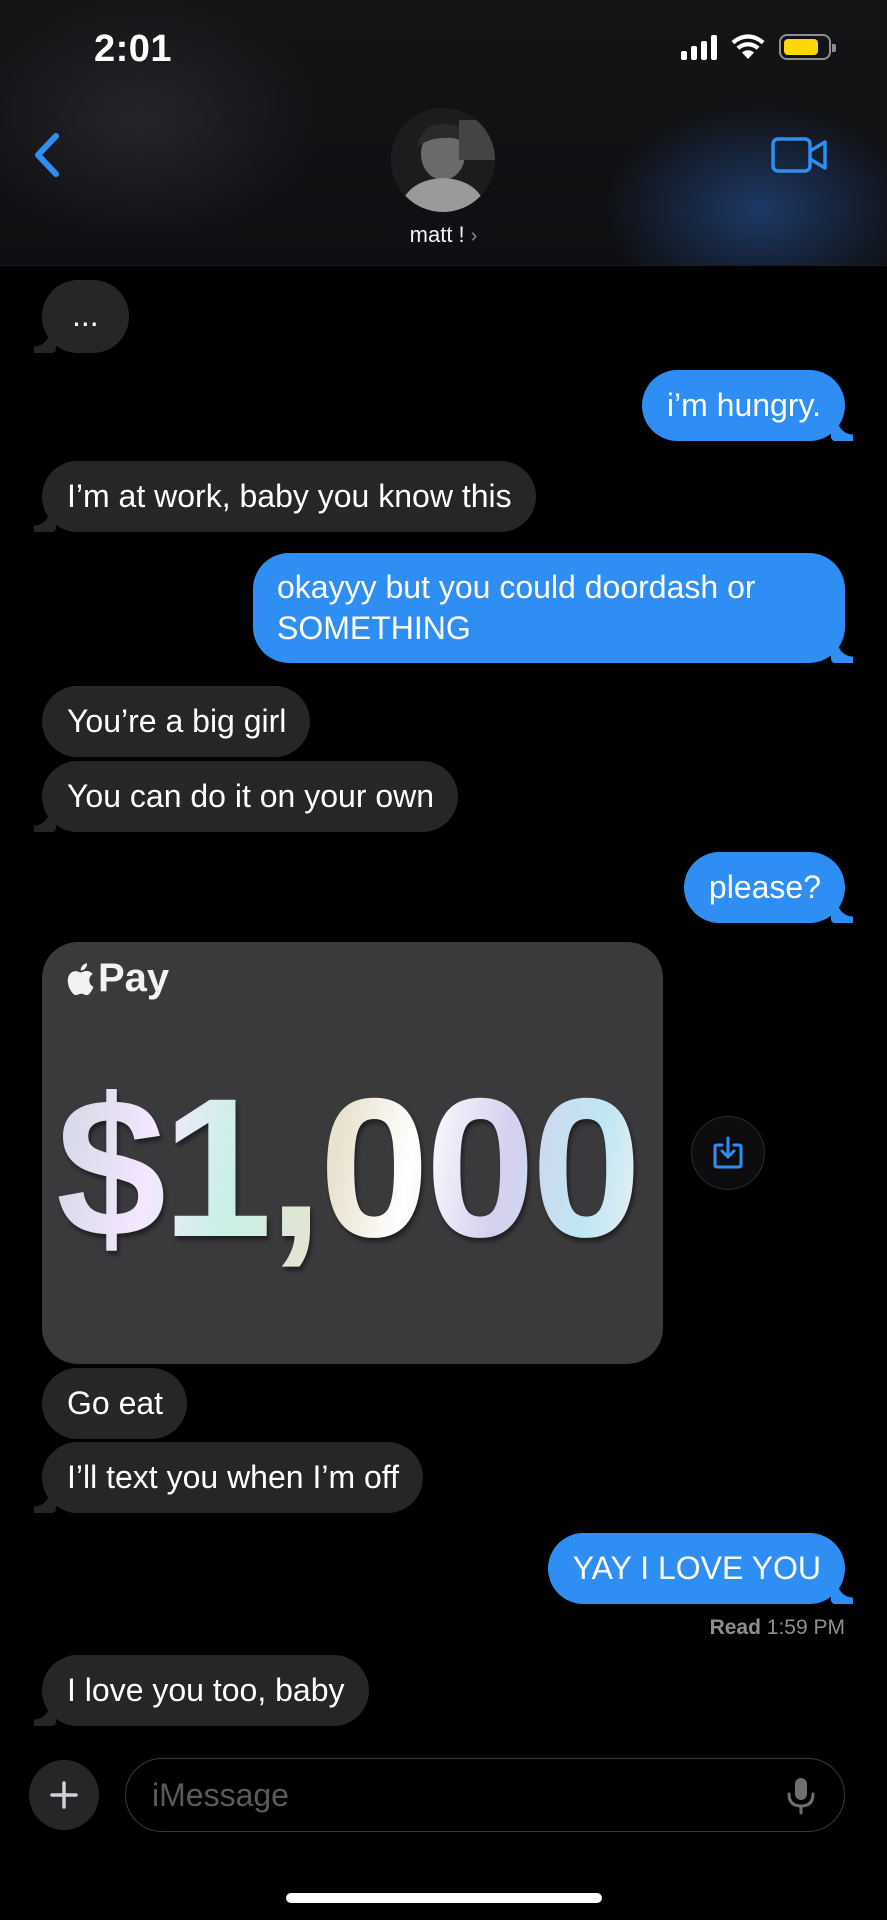  Describe the element at coordinates (80, 978) in the screenshot. I see `apple-logo-icon` at that location.